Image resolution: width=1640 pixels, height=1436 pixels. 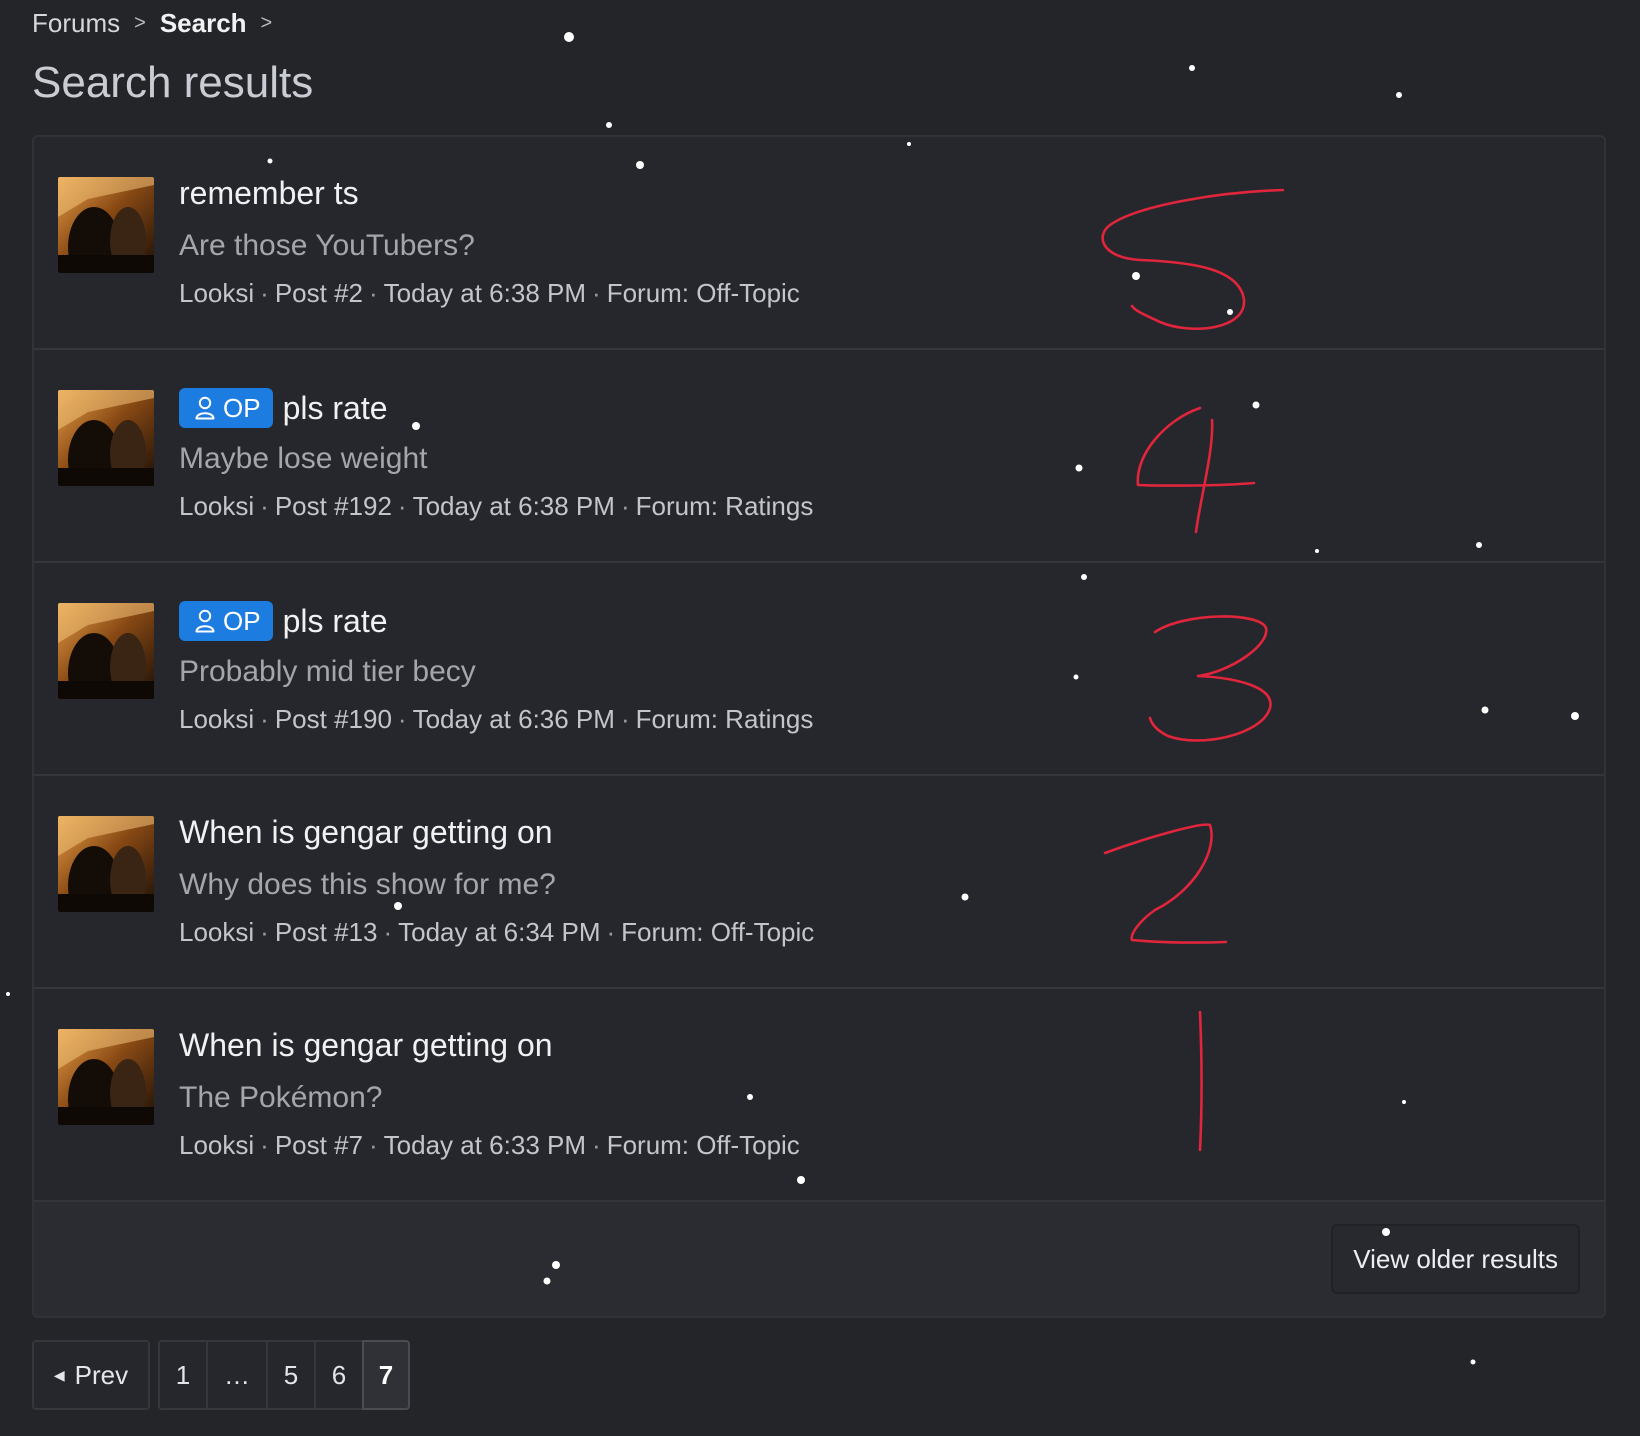 I want to click on page-6-button: 6, so click(x=338, y=1375).